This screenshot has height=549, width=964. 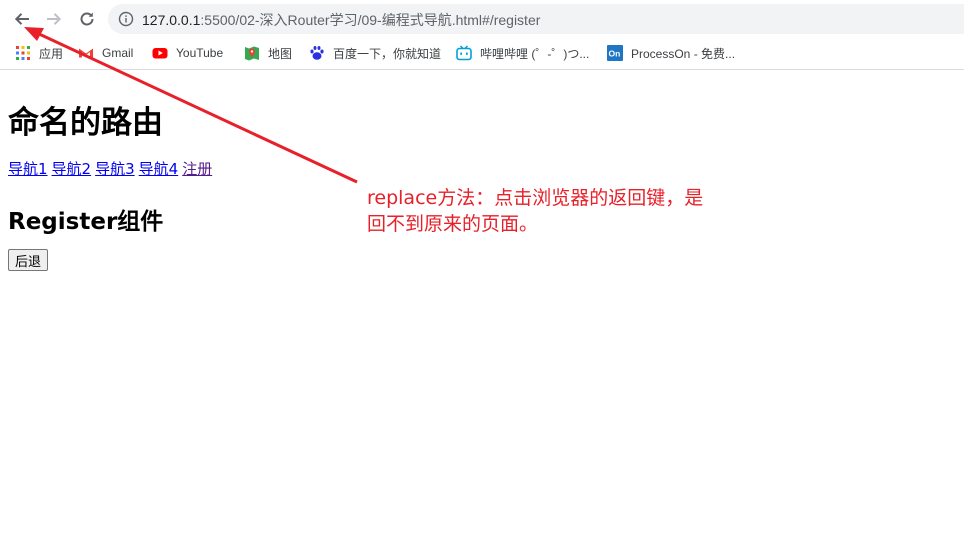 I want to click on youtube-icon, so click(x=160, y=53).